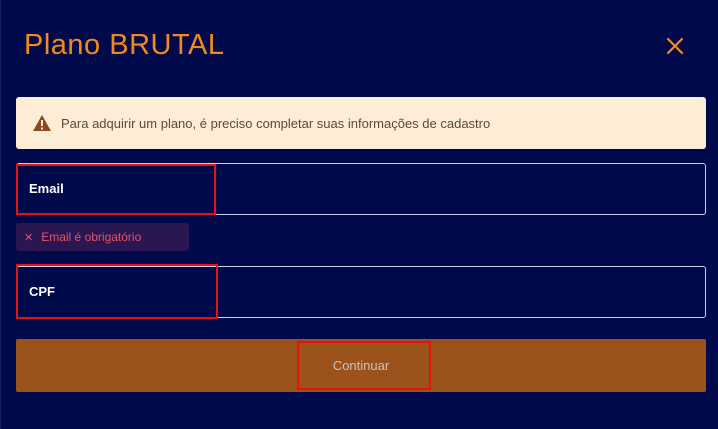  What do you see at coordinates (46, 188) in the screenshot?
I see `email-label: Email` at bounding box center [46, 188].